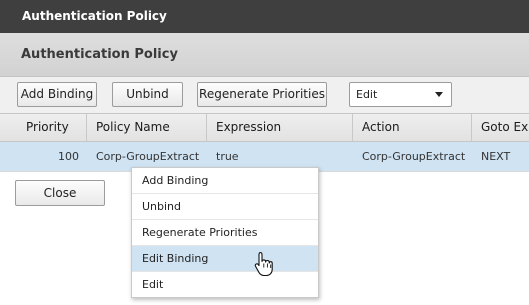 The width and height of the screenshot is (529, 305). Describe the element at coordinates (264, 16) in the screenshot. I see `window-title: Authentication Policy` at that location.